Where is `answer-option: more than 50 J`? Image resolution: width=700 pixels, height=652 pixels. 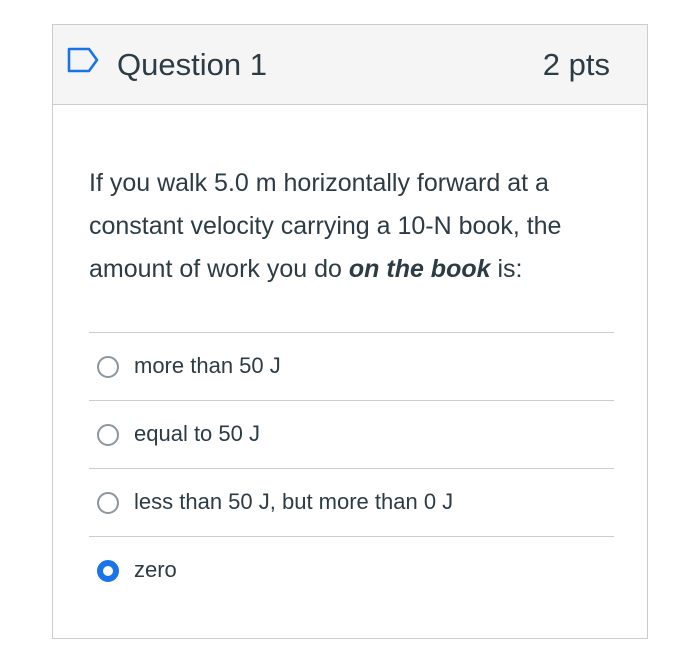 answer-option: more than 50 J is located at coordinates (351, 366).